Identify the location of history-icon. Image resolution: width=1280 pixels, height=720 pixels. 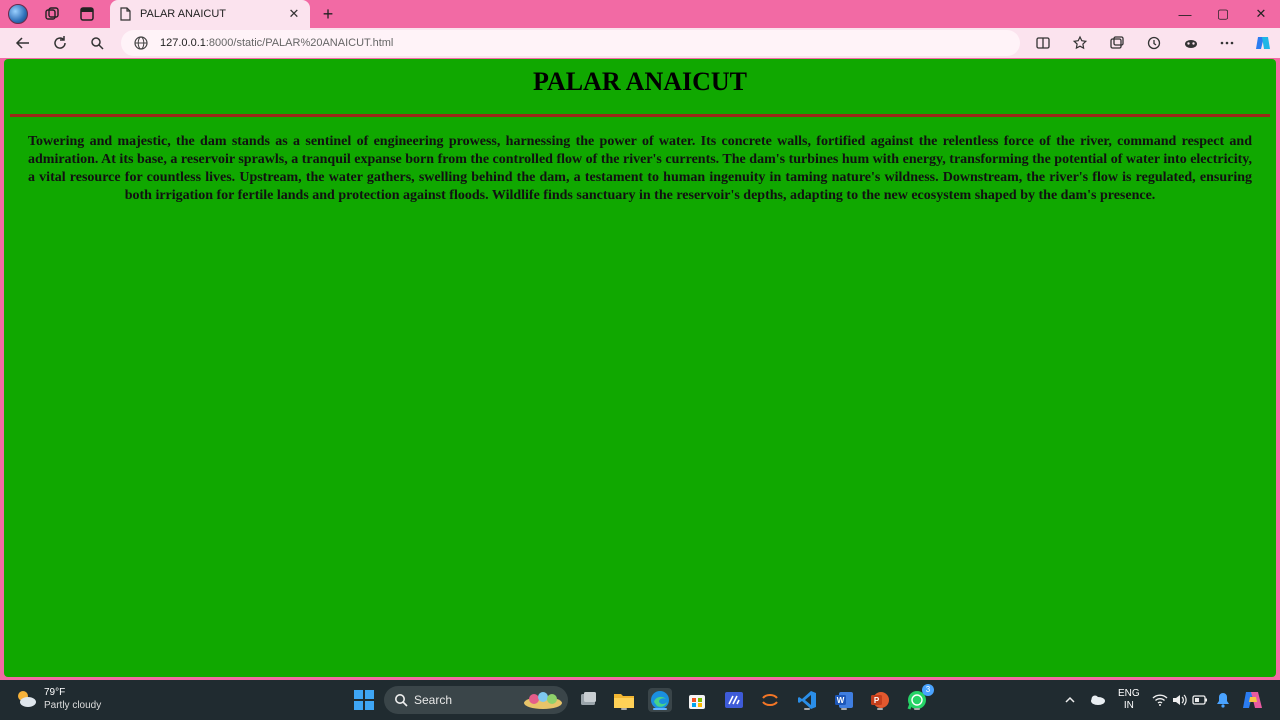
(1154, 43).